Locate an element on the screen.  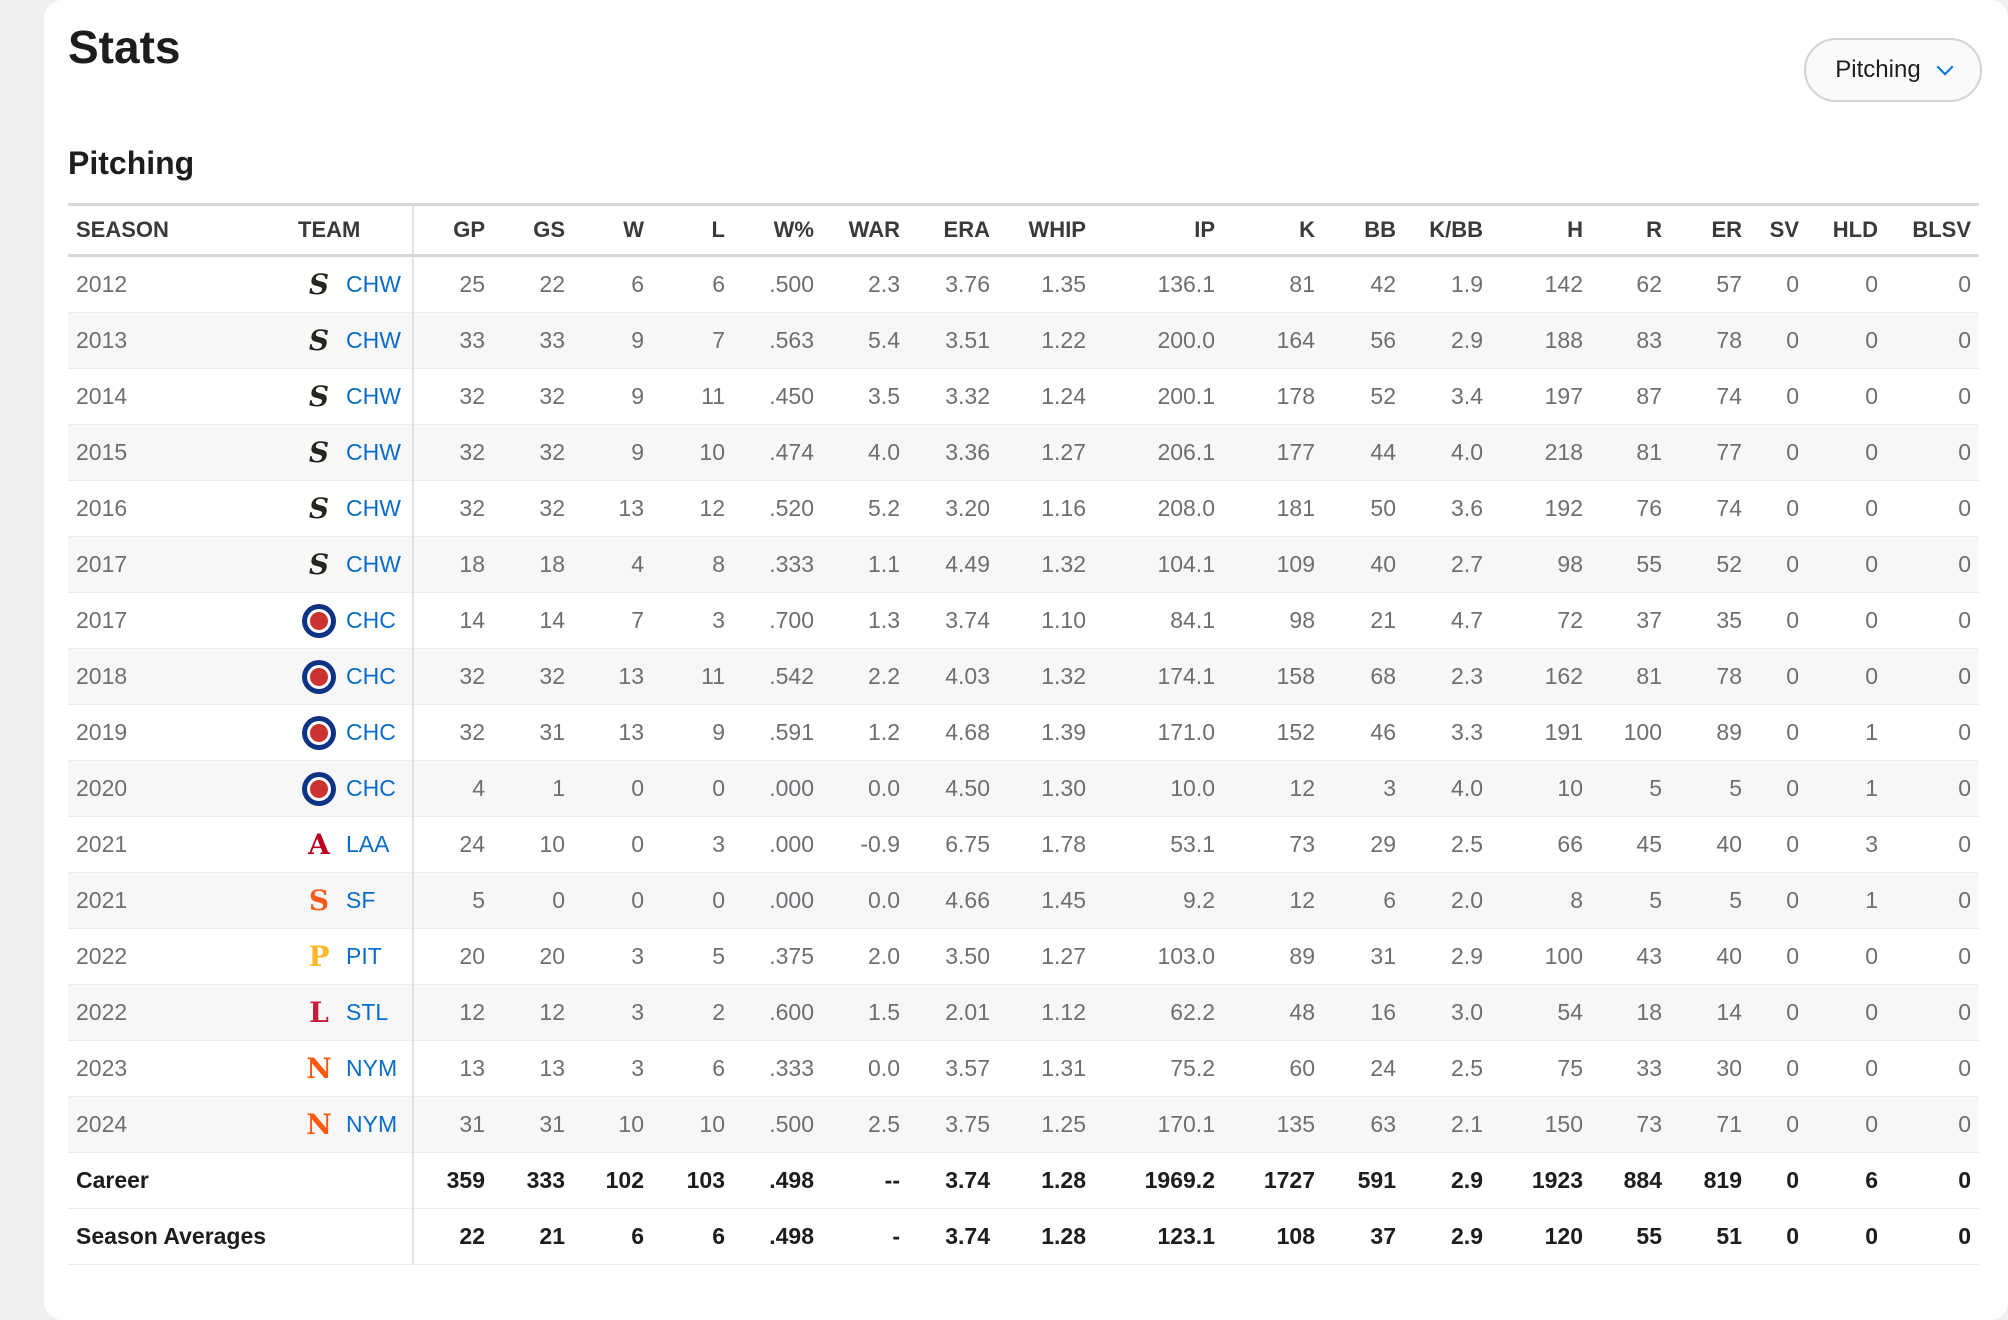
stat-cell-r: 87 is located at coordinates (1630, 396).